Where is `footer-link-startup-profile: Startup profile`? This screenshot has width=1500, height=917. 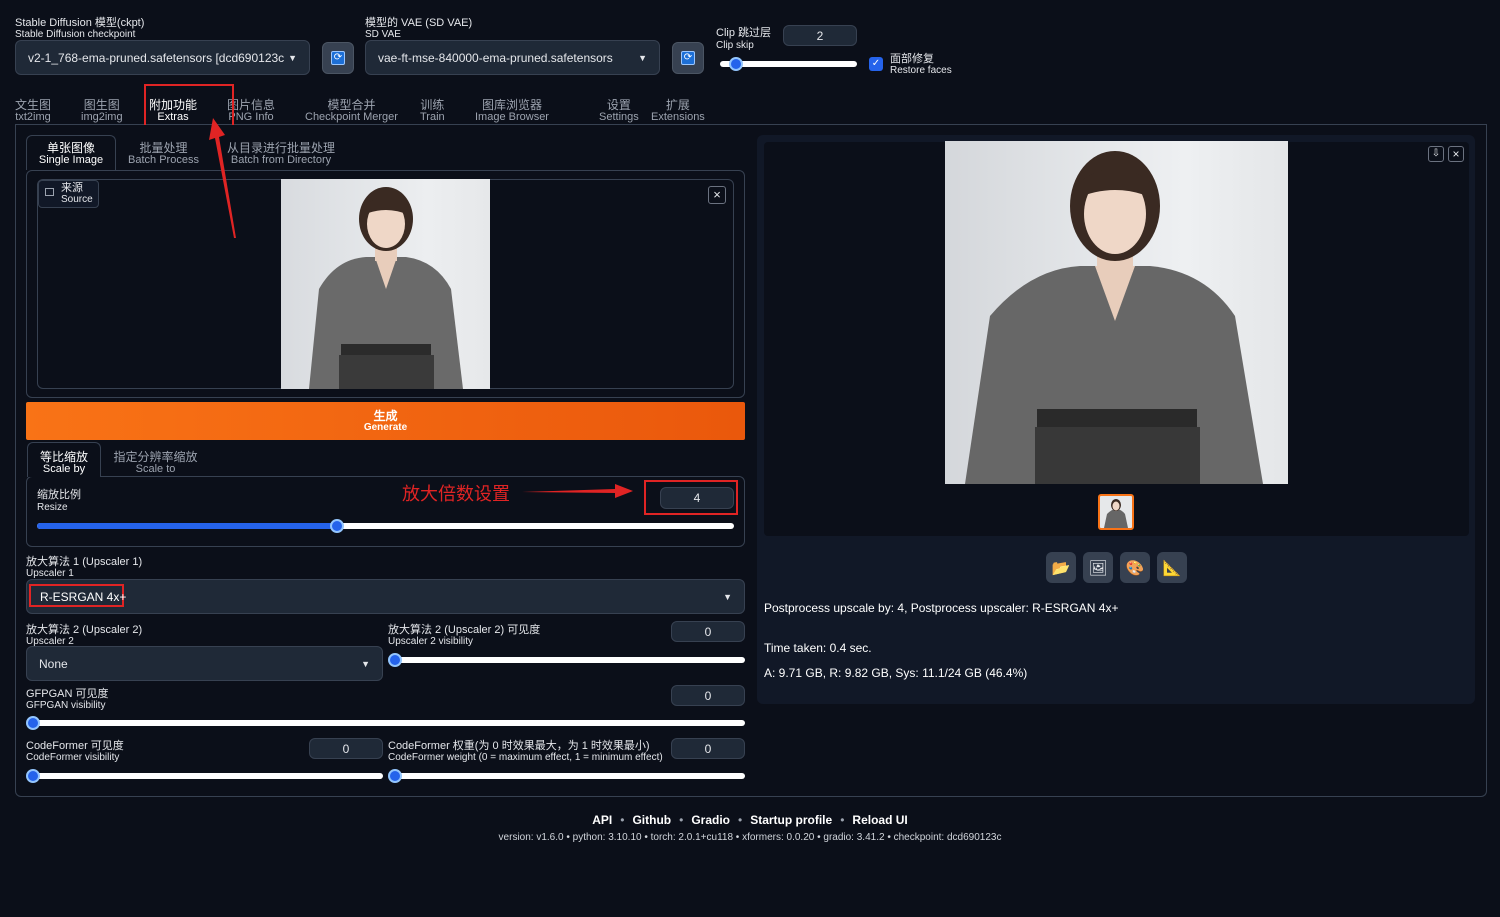 footer-link-startup-profile: Startup profile is located at coordinates (791, 820).